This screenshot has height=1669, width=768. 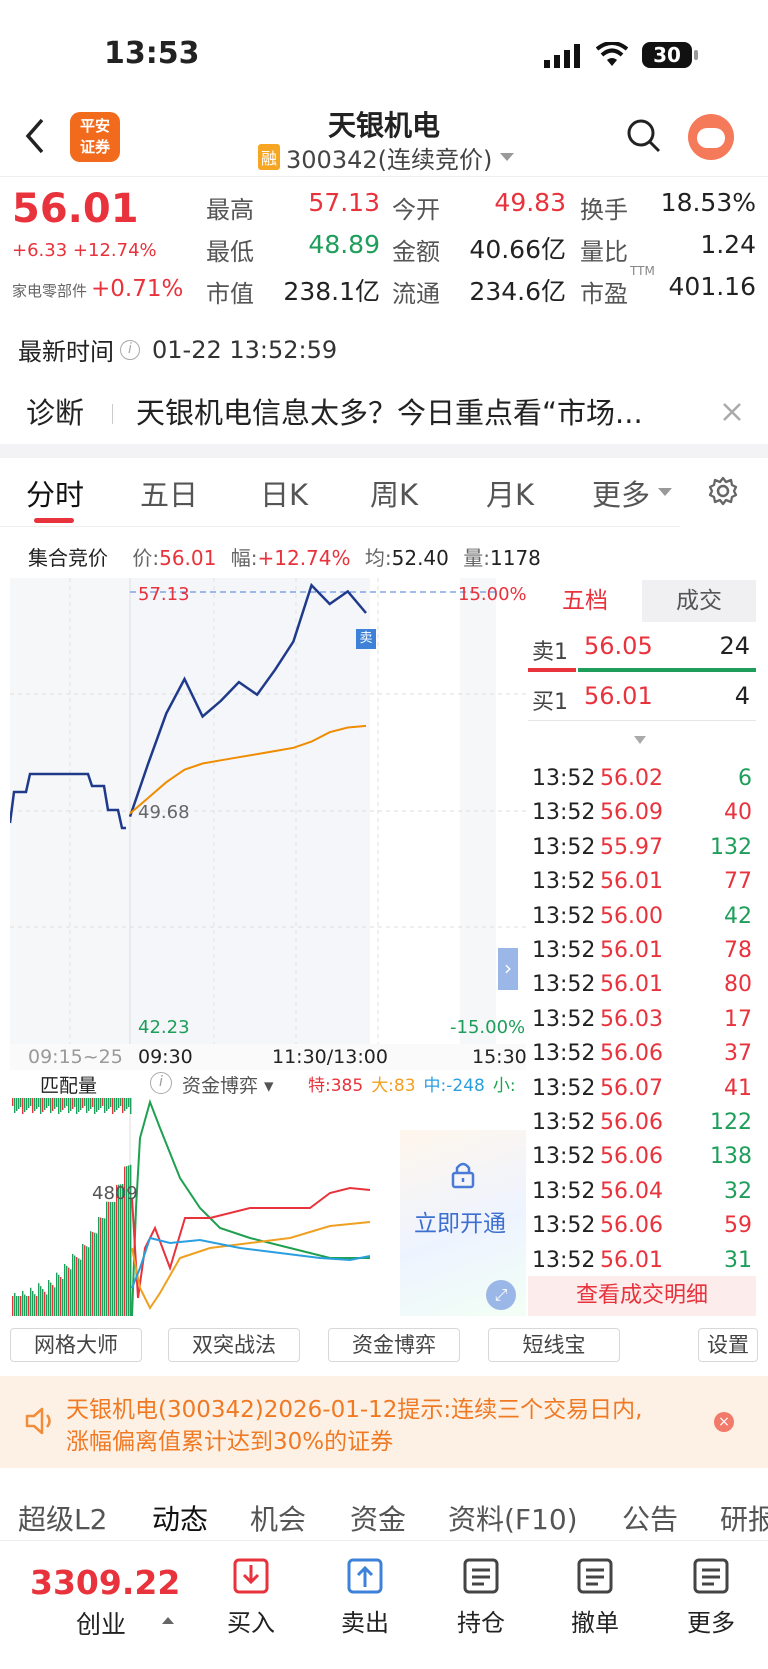 I want to click on margin-badge: 融, so click(x=269, y=157).